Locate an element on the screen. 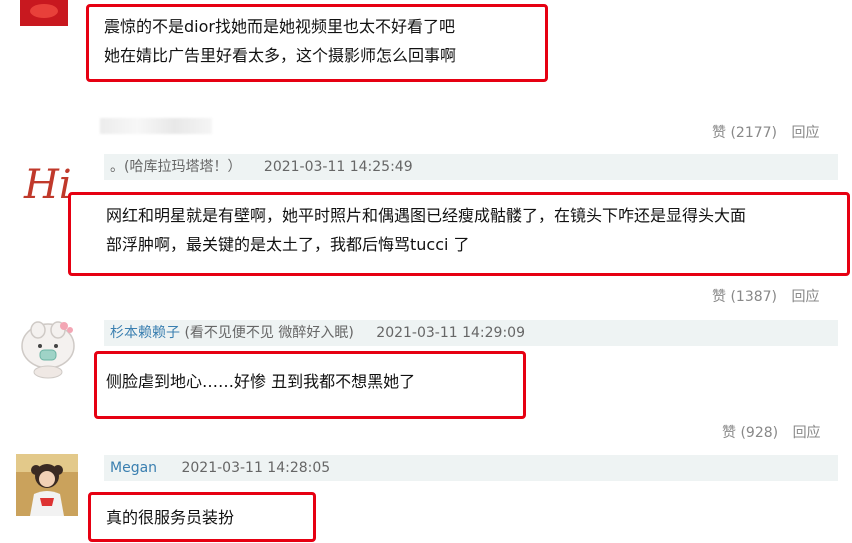 The width and height of the screenshot is (852, 543). comment-actions: 赞 (928) 回应 is located at coordinates (771, 432).